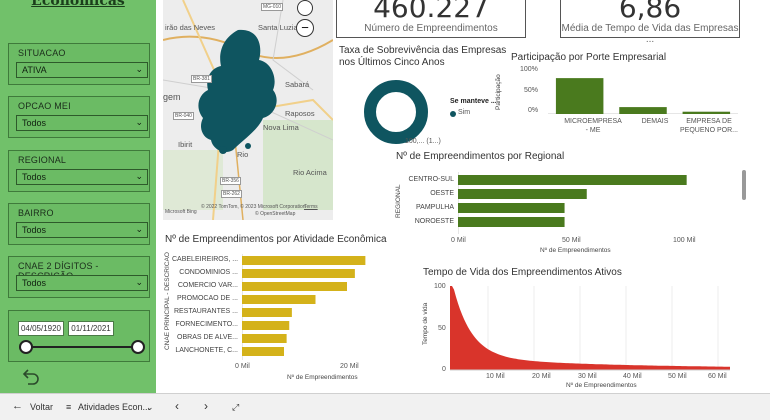 The width and height of the screenshot is (770, 420). I want to click on vida-y-axis-title: Tempo de vida, so click(425, 323).